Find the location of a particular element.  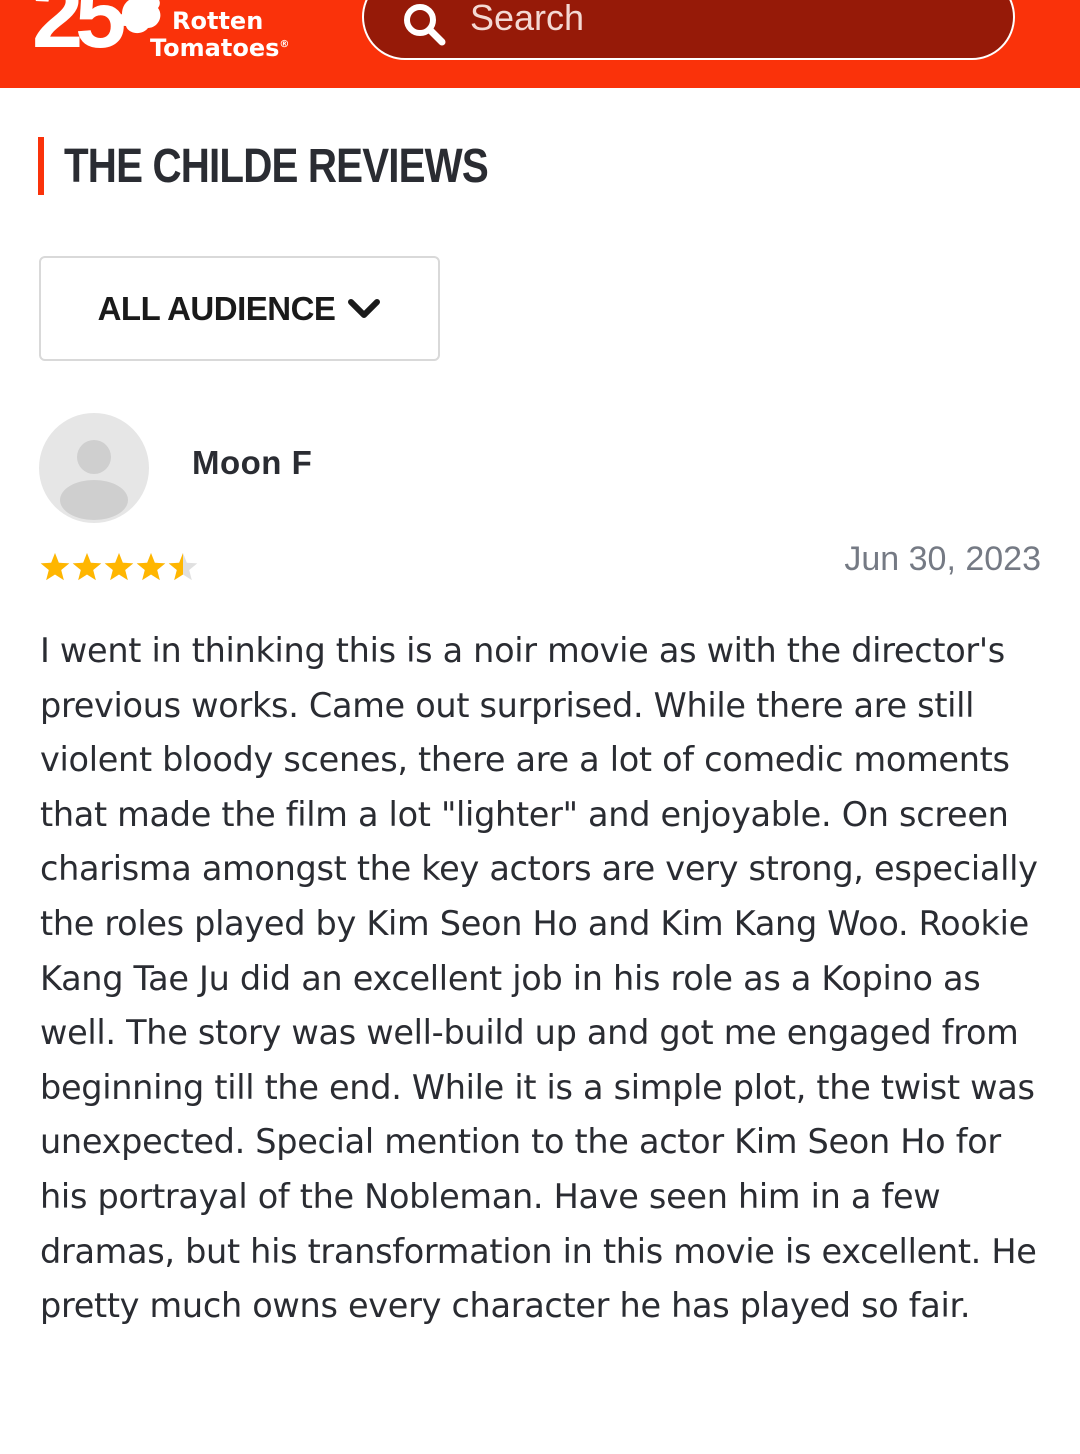

top-nav-bar: 25 Rotten Tomatoes® Search is located at coordinates (540, 44).